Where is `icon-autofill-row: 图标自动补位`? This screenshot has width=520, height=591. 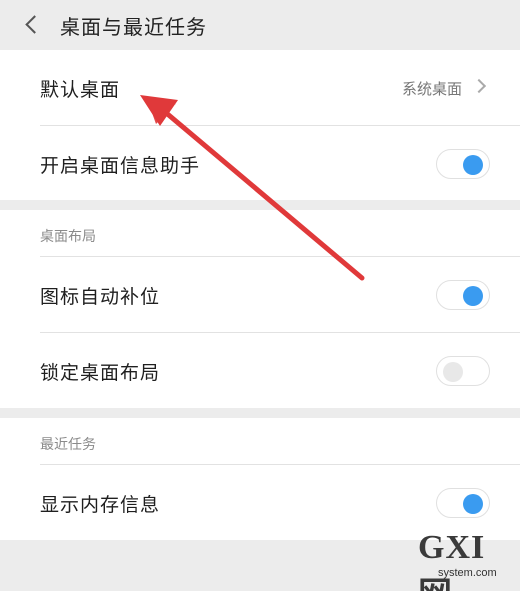
icon-autofill-row: 图标自动补位 is located at coordinates (260, 295).